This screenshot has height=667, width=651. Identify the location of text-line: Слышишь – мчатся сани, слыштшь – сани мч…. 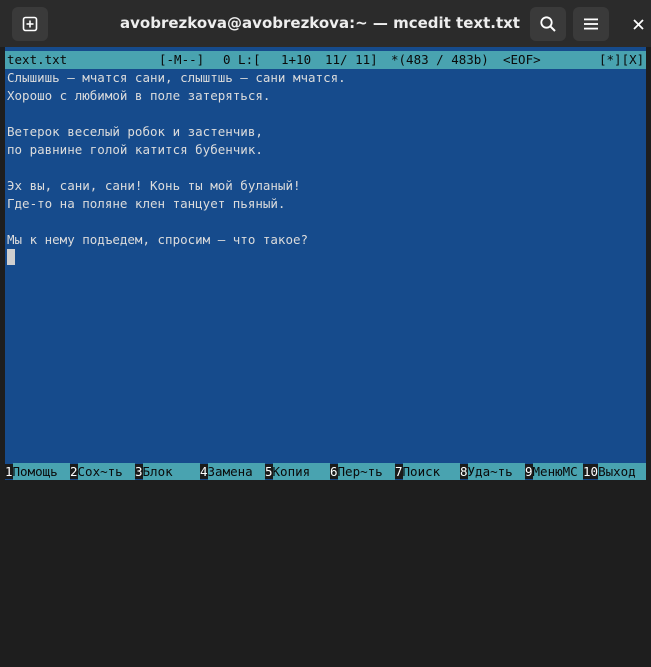
(176, 77).